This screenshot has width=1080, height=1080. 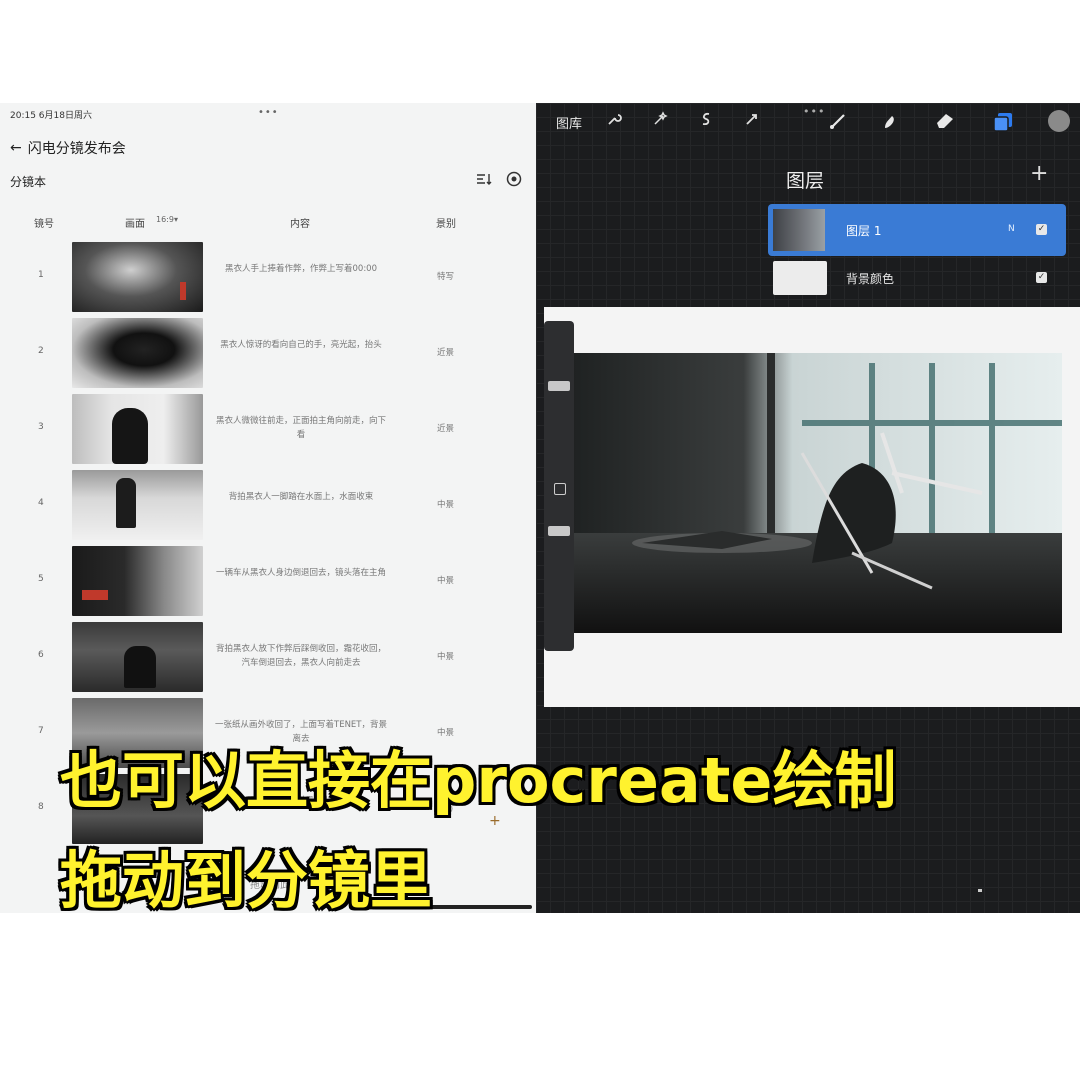 What do you see at coordinates (838, 123) in the screenshot?
I see `brush-icon` at bounding box center [838, 123].